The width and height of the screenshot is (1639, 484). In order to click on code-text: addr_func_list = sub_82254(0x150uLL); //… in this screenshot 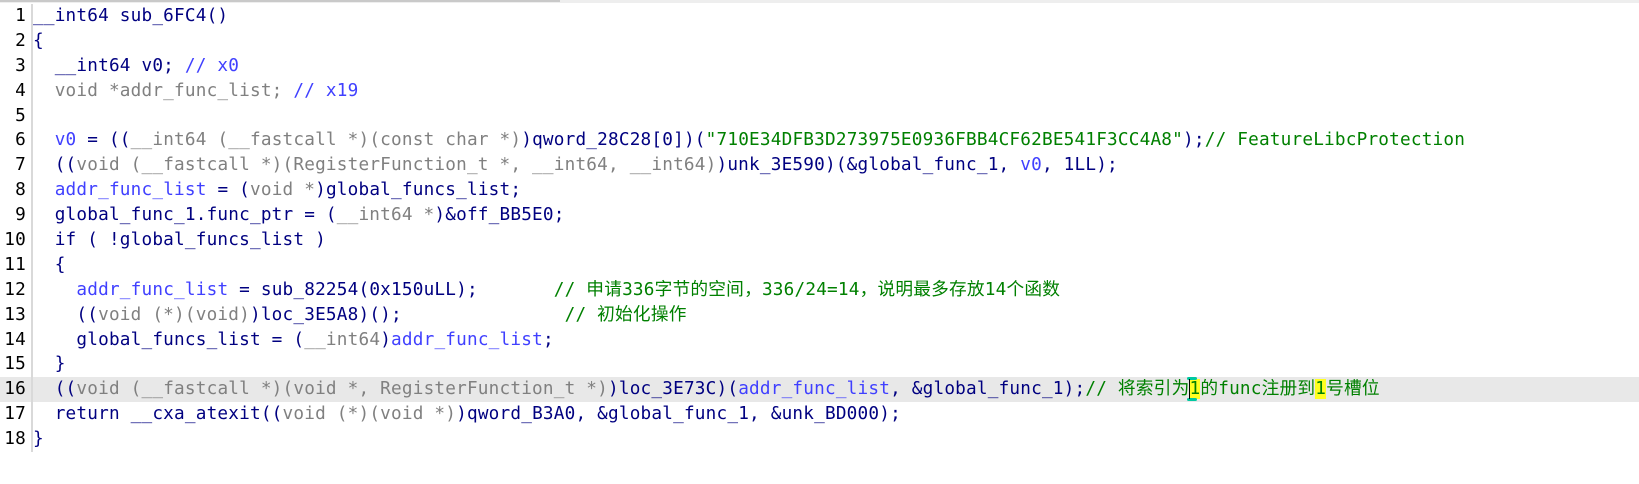, I will do `click(546, 290)`.